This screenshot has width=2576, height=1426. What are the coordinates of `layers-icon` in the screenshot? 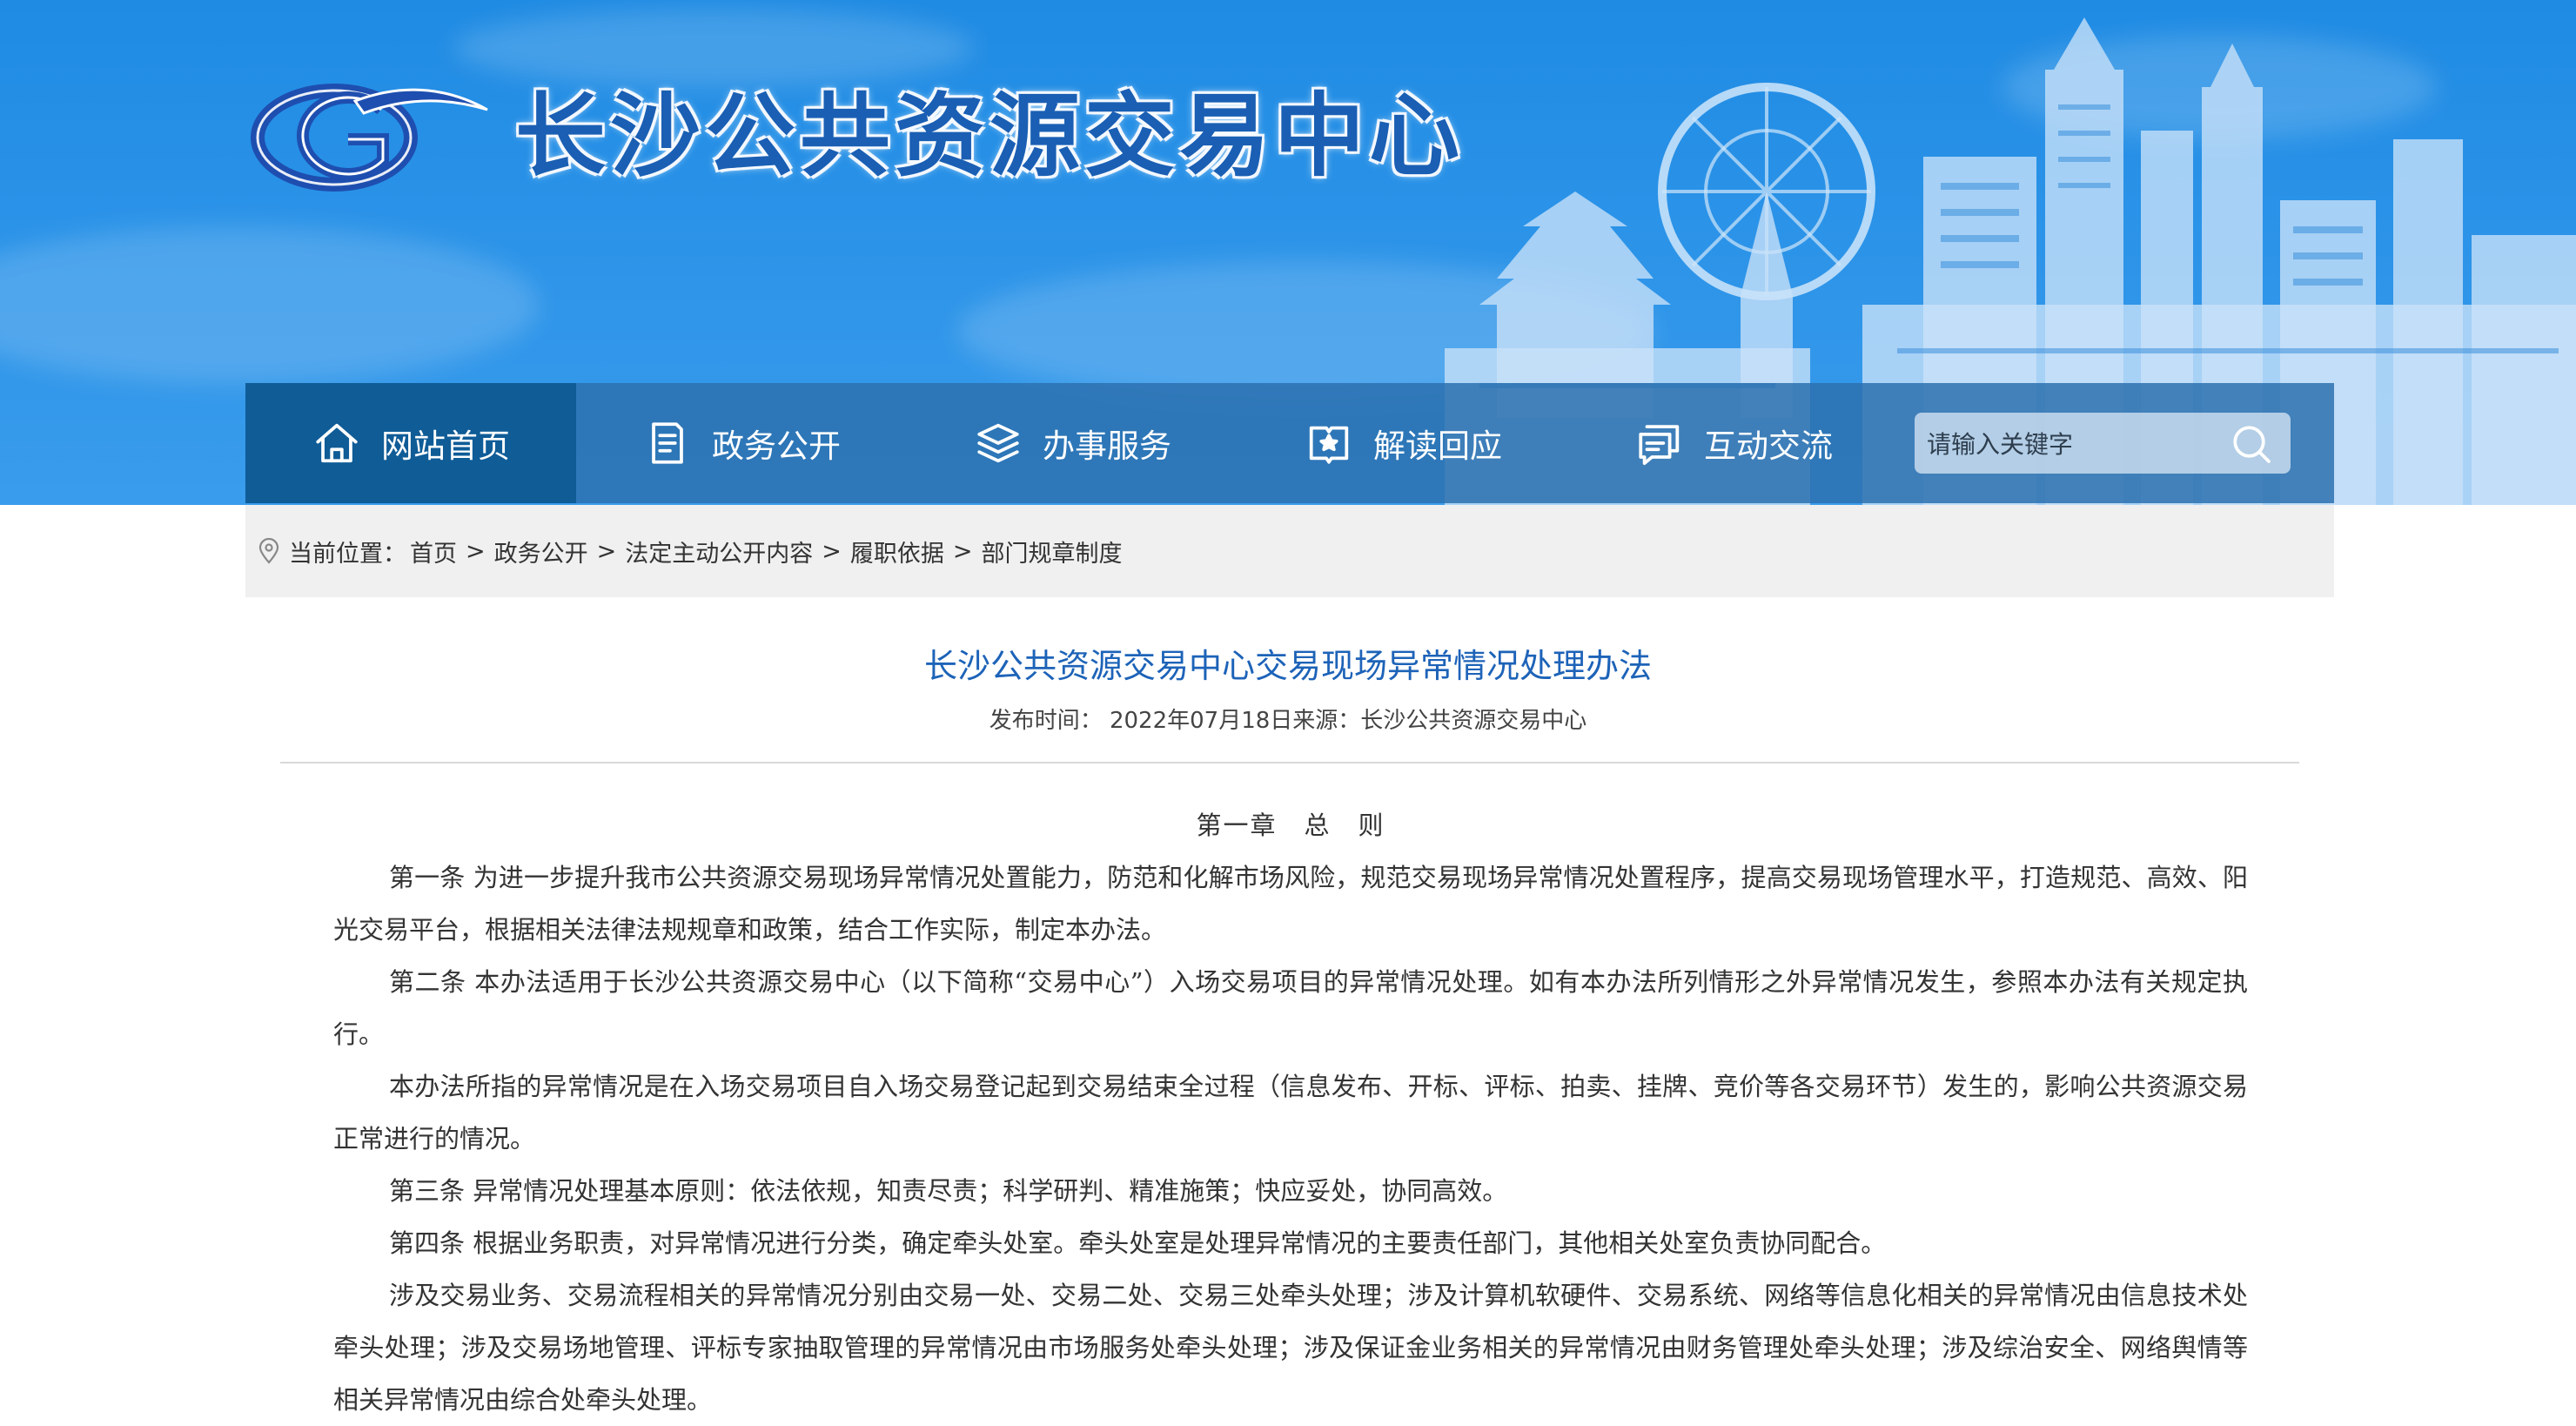 It's located at (998, 443).